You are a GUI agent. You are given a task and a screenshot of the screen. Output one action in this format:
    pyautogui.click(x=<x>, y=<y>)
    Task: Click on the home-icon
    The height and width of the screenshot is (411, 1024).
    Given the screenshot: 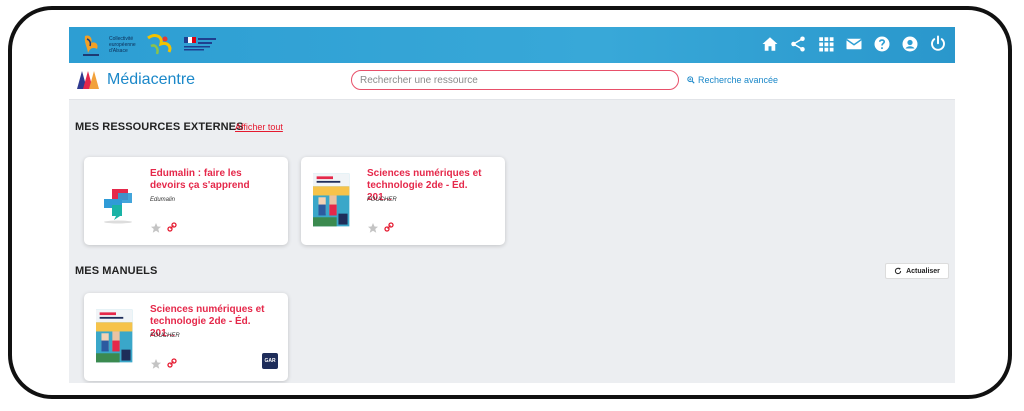 What is the action you would take?
    pyautogui.click(x=770, y=44)
    